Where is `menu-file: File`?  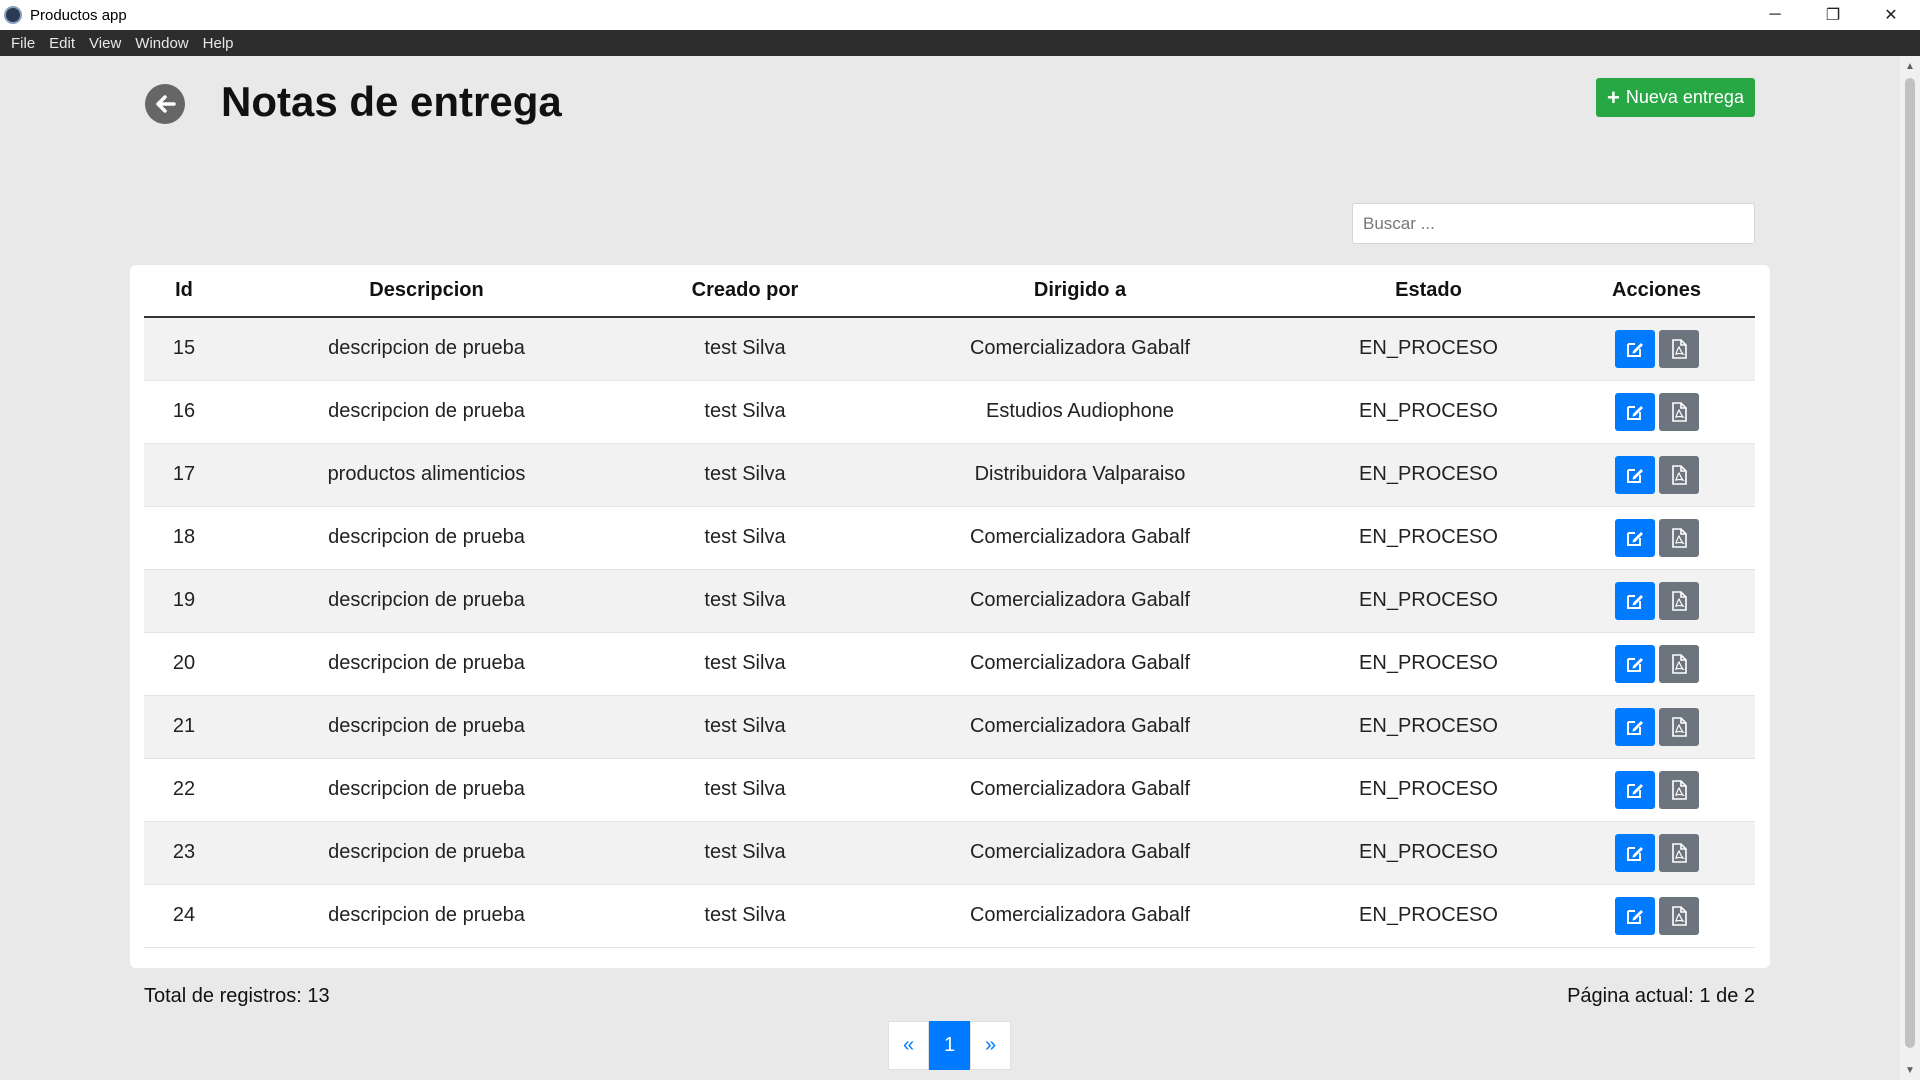
menu-file: File is located at coordinates (23, 43).